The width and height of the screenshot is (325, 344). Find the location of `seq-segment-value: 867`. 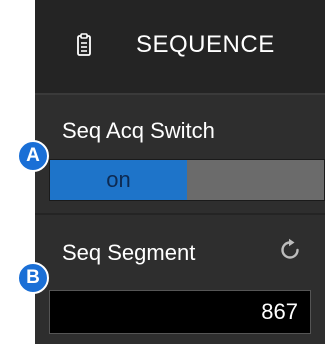

seq-segment-value: 867 is located at coordinates (279, 311).